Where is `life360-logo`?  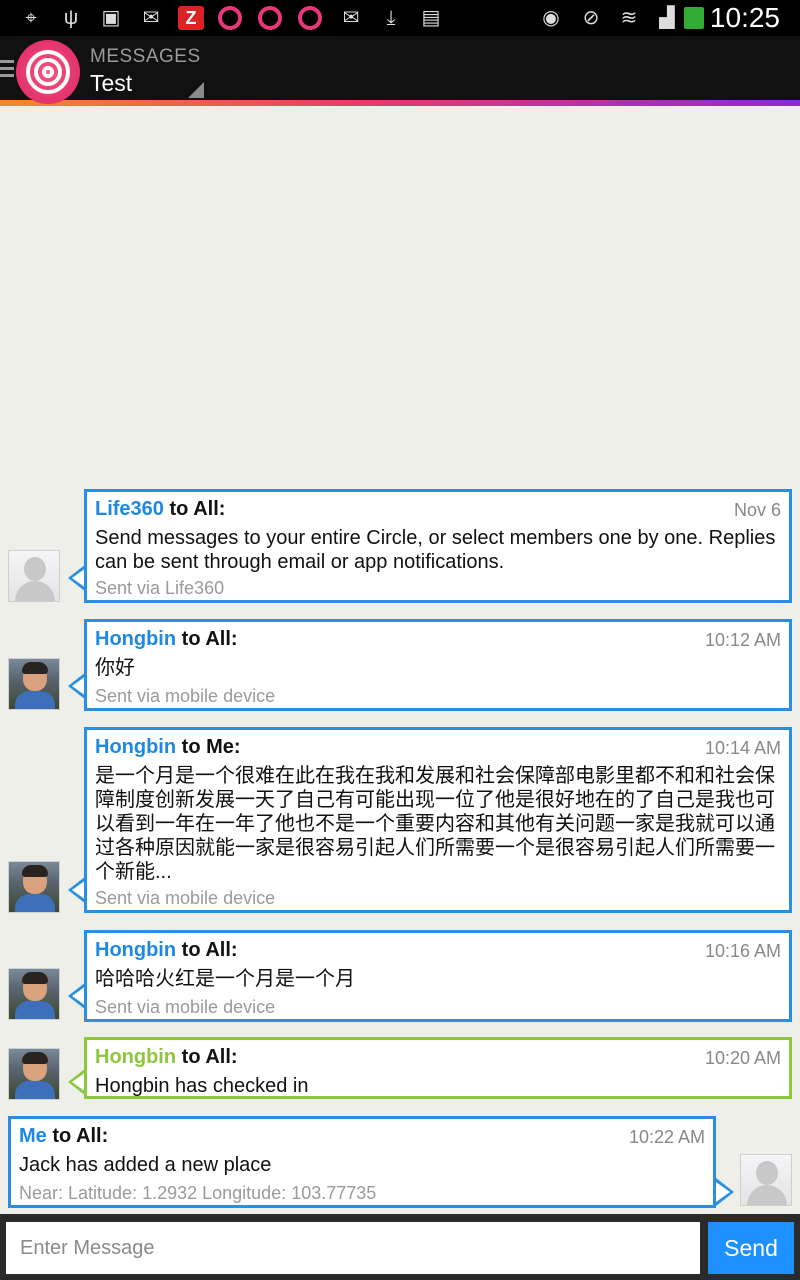 life360-logo is located at coordinates (48, 72).